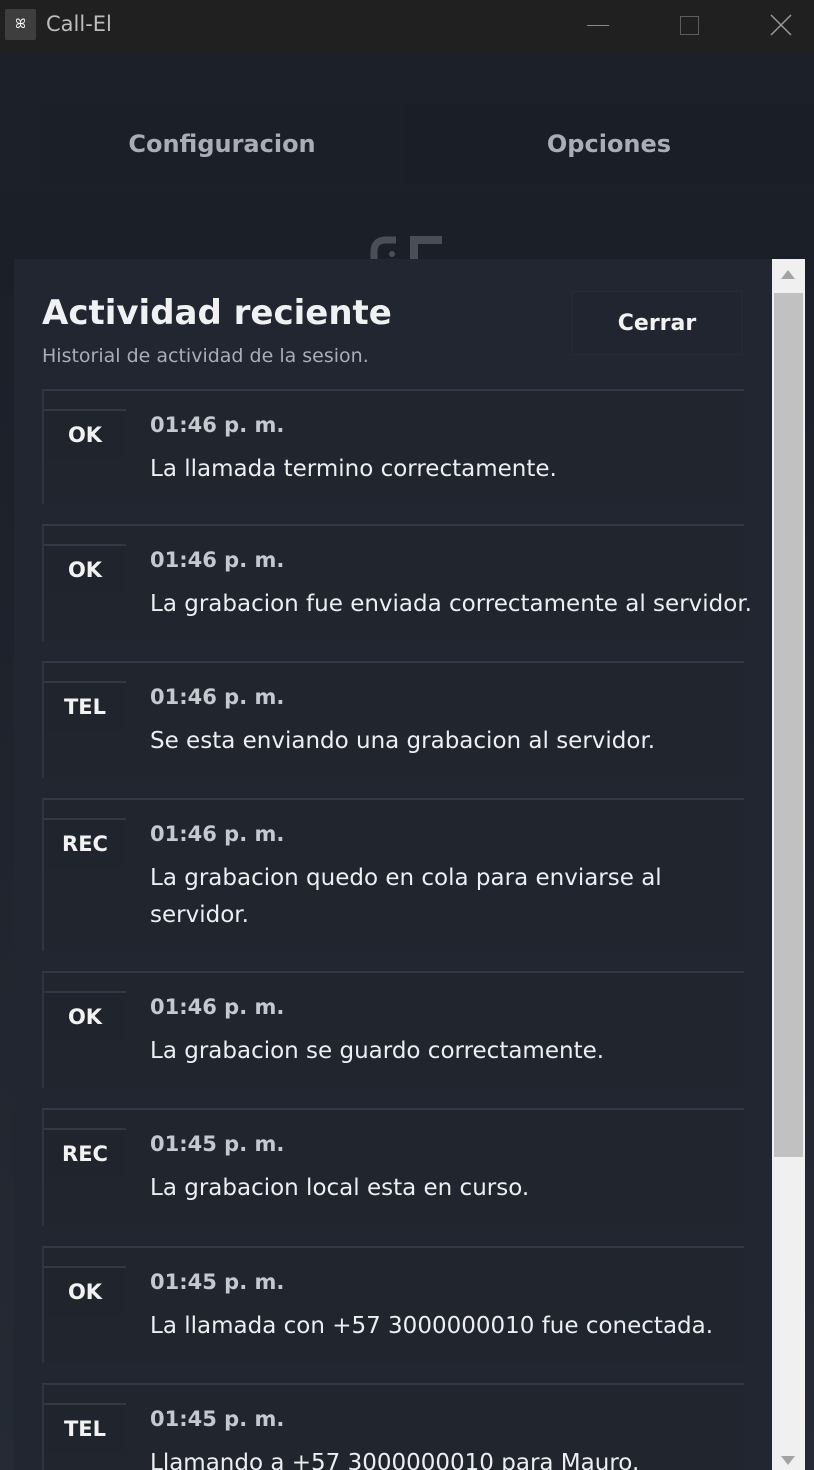 The image size is (814, 1470). What do you see at coordinates (689, 26) in the screenshot?
I see `maximize-button` at bounding box center [689, 26].